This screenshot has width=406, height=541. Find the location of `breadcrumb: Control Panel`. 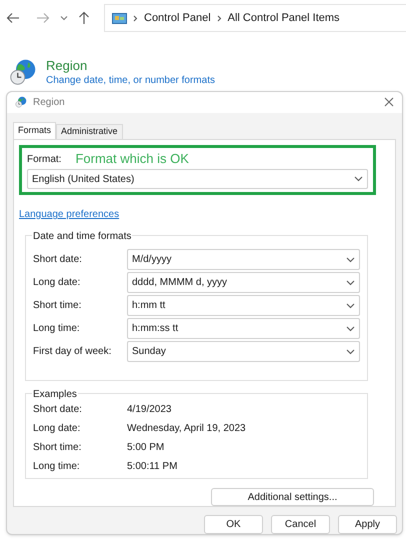

breadcrumb: Control Panel is located at coordinates (177, 18).